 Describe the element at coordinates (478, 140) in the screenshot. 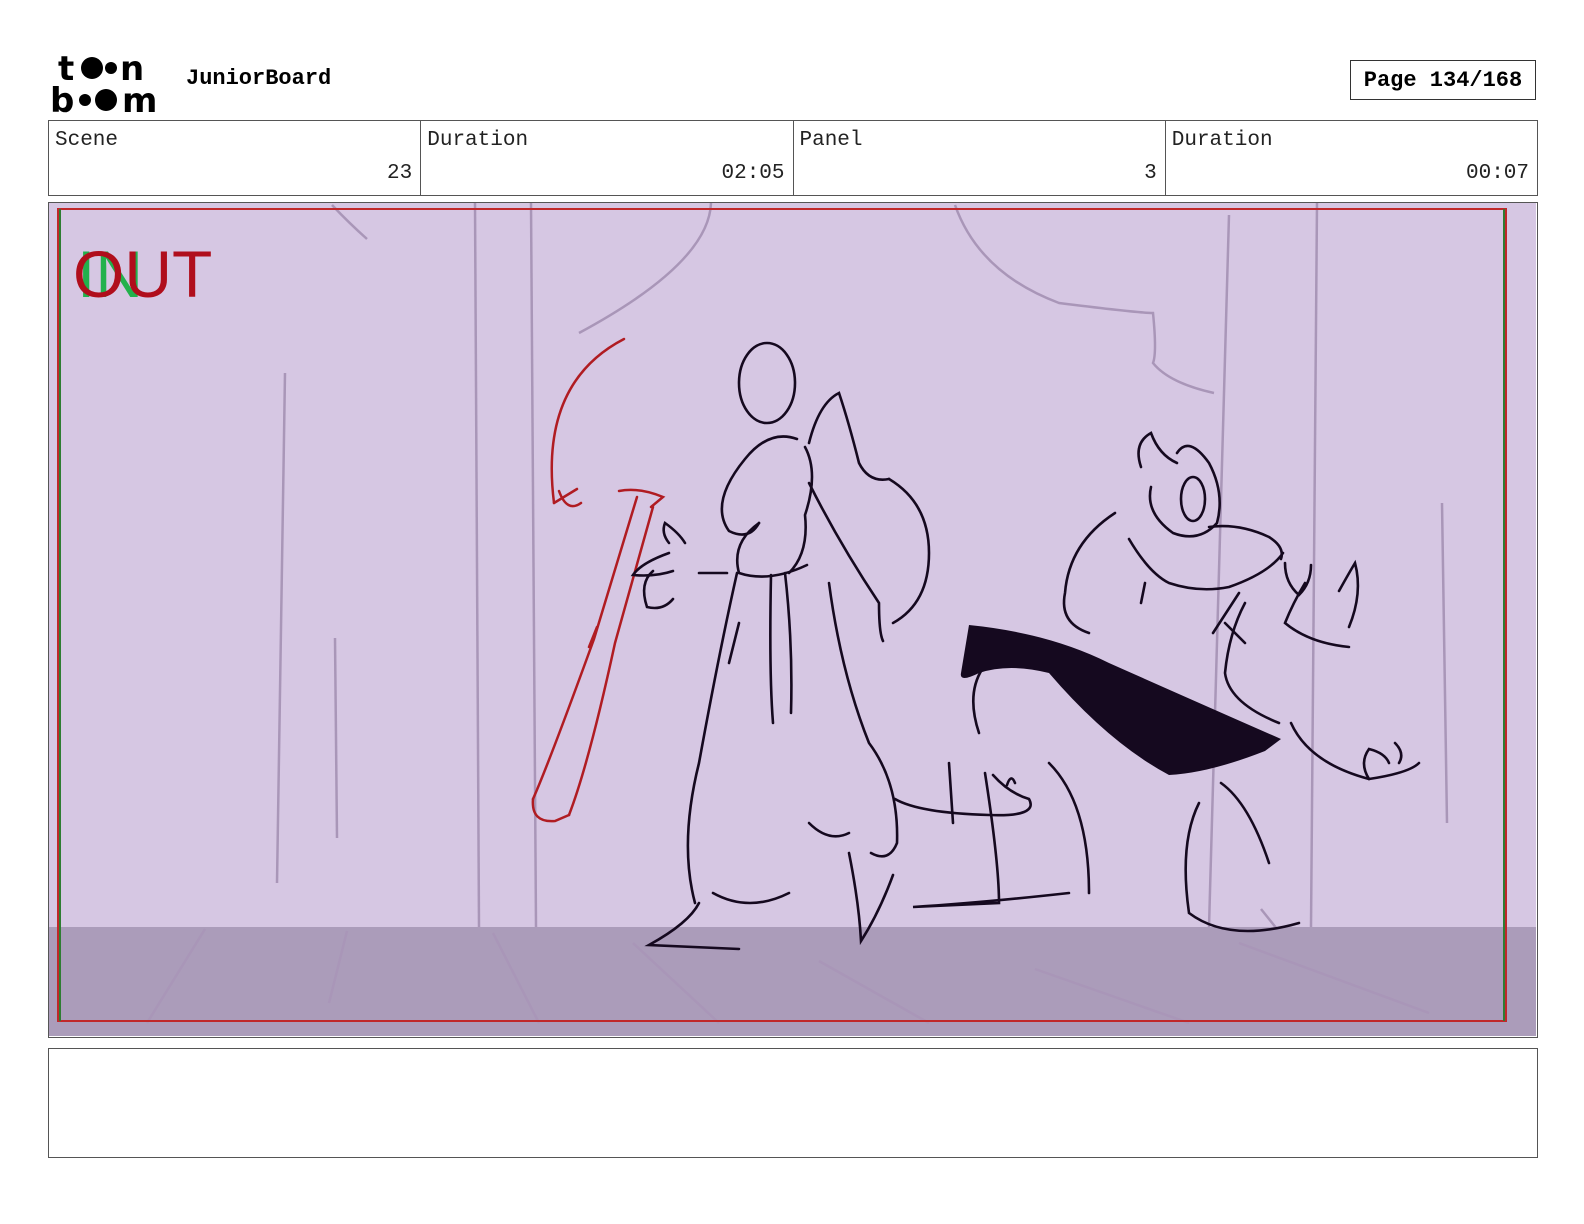

I see `scene-duration-label: Duration` at that location.